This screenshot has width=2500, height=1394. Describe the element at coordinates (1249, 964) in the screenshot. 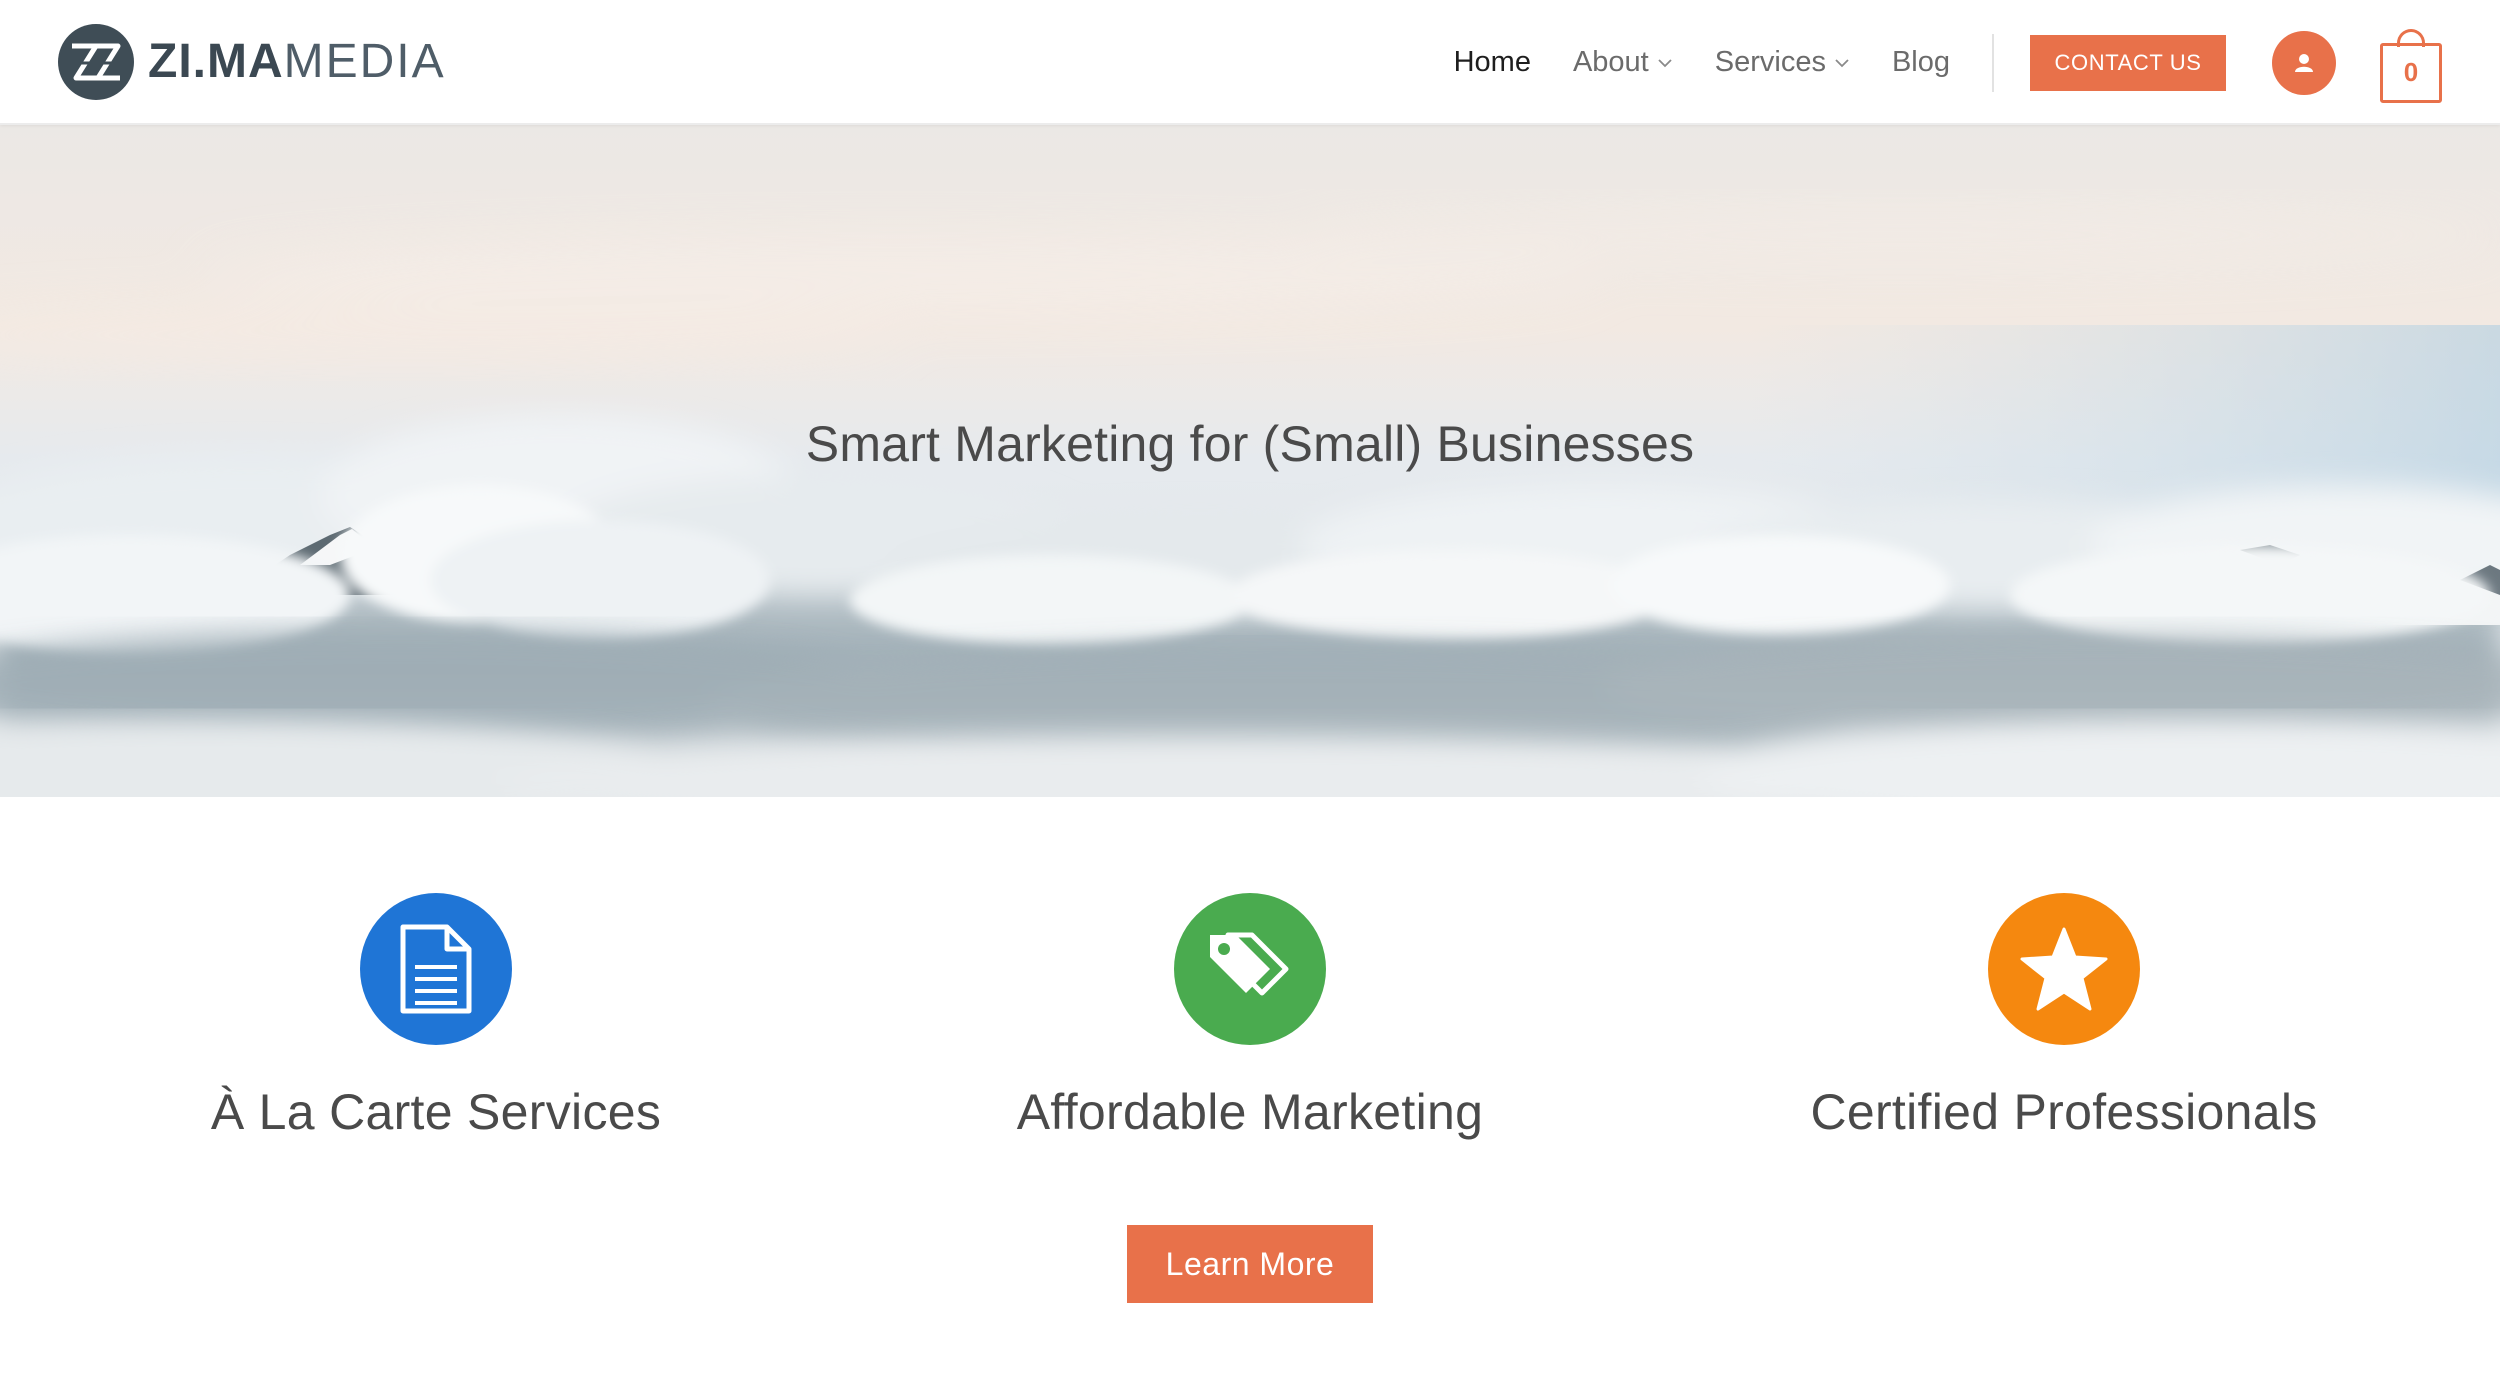

I see `tags-icon` at that location.